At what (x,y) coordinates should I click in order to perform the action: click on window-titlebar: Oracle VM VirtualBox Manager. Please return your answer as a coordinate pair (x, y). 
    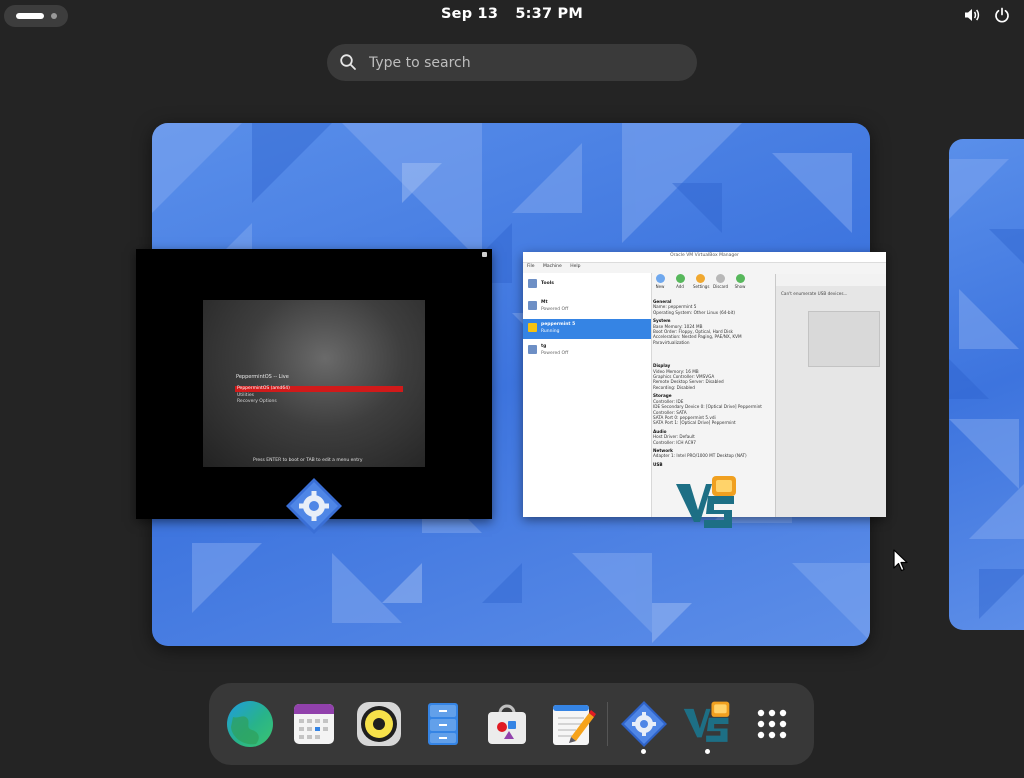
    Looking at the image, I should click on (704, 257).